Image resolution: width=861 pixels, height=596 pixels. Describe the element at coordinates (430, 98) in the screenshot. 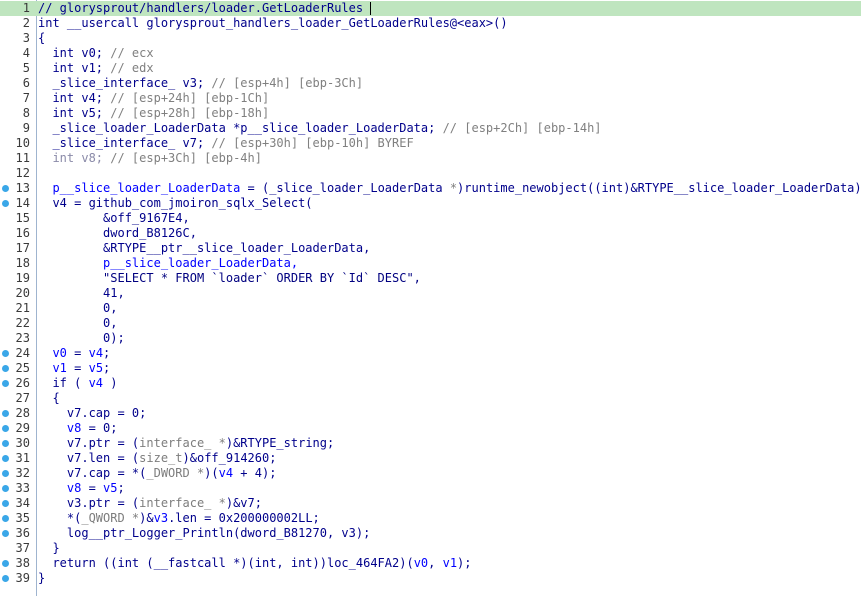

I see `code-line: 7 int v4; // [esp+24h] [ebp-1Ch]` at that location.